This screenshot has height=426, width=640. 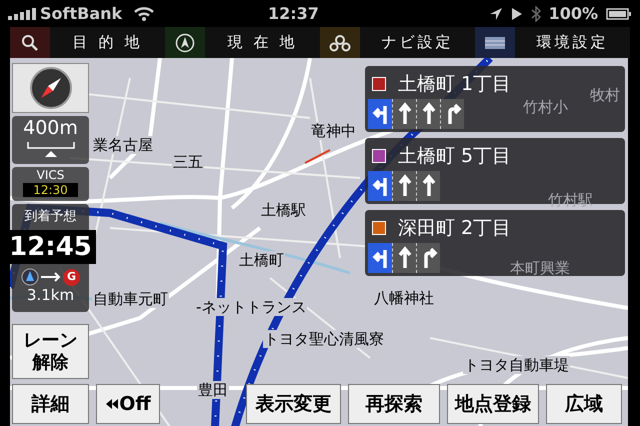 I want to click on map-button: 地点登録, so click(x=493, y=404).